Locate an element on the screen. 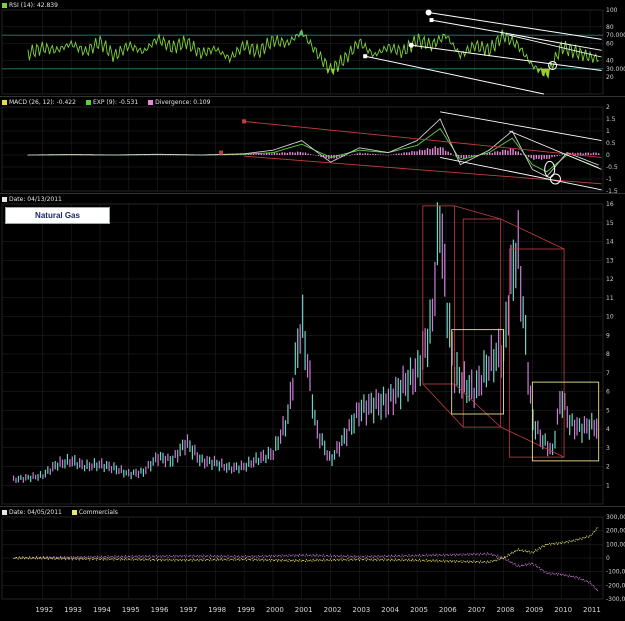 The height and width of the screenshot is (621, 625). rsi-y-tick-label: 80 is located at coordinates (610, 27).